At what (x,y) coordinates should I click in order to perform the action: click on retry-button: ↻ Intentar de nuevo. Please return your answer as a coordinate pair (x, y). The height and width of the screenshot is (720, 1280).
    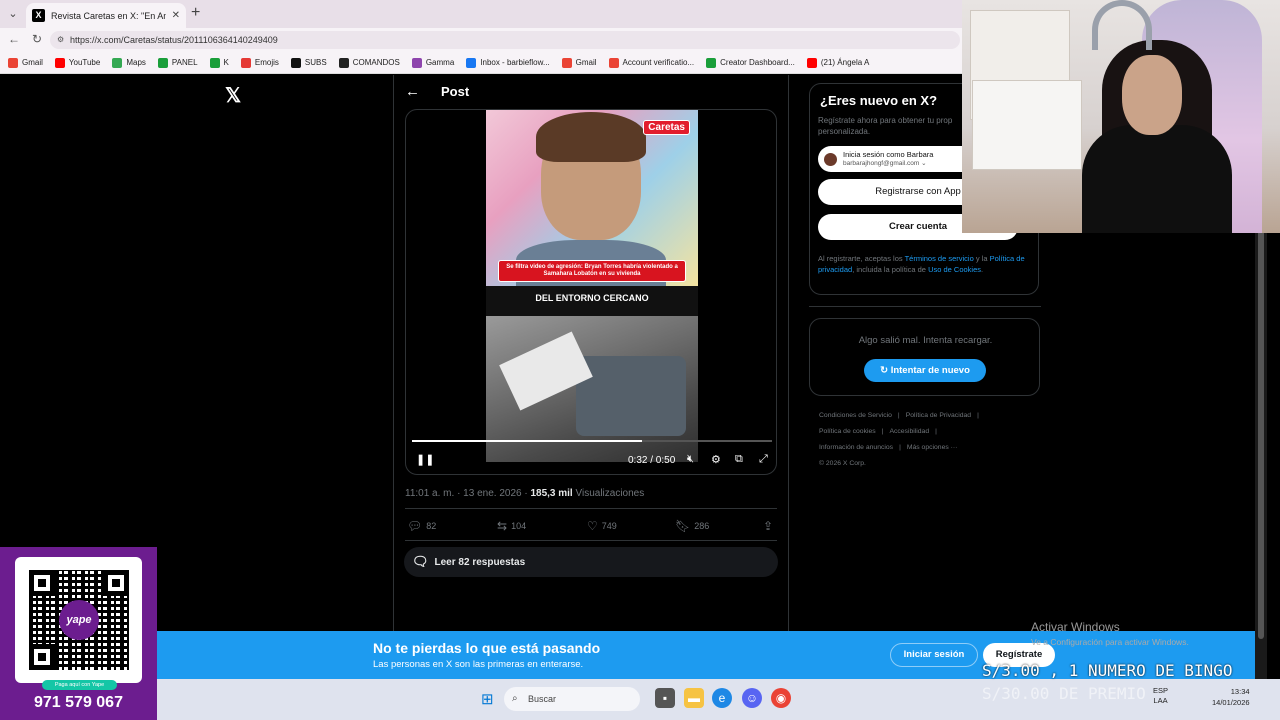
    Looking at the image, I should click on (925, 370).